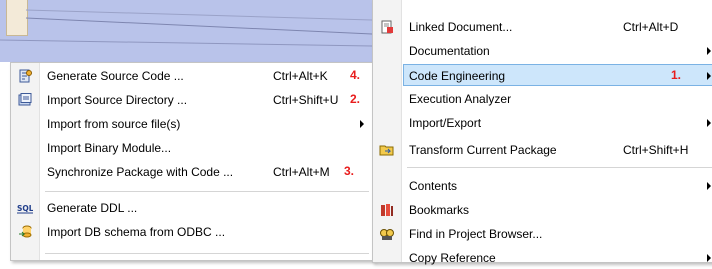  I want to click on menu-item-shortcut: Ctrl+Alt+K, so click(300, 76).